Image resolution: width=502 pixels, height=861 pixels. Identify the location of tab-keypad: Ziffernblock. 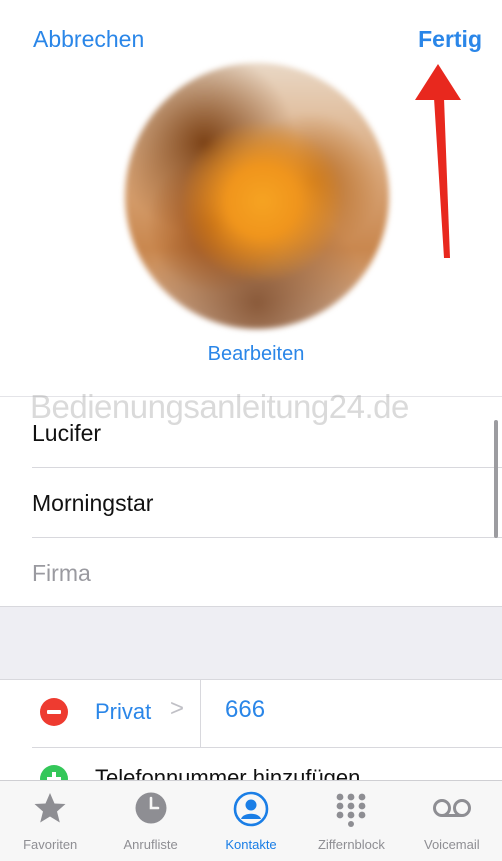
(351, 821).